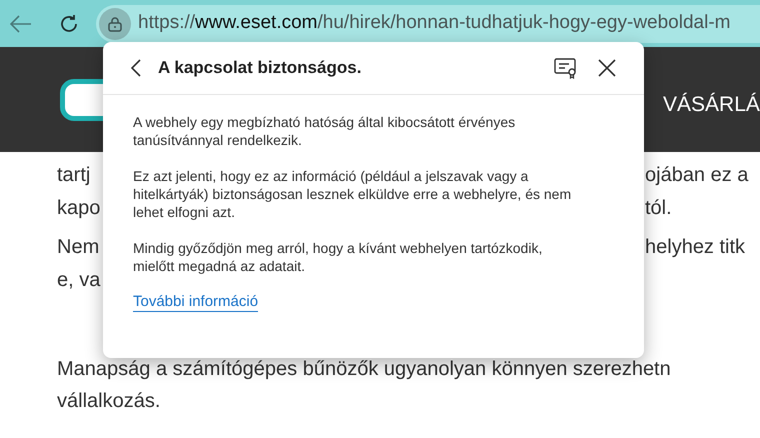 The image size is (760, 438). What do you see at coordinates (338, 257) in the screenshot?
I see `popup-paragraph: Mindig győződjön meg arról, hogy a kívánt webhelyen tartózkodik, mielőtt megadná az adatait.` at bounding box center [338, 257].